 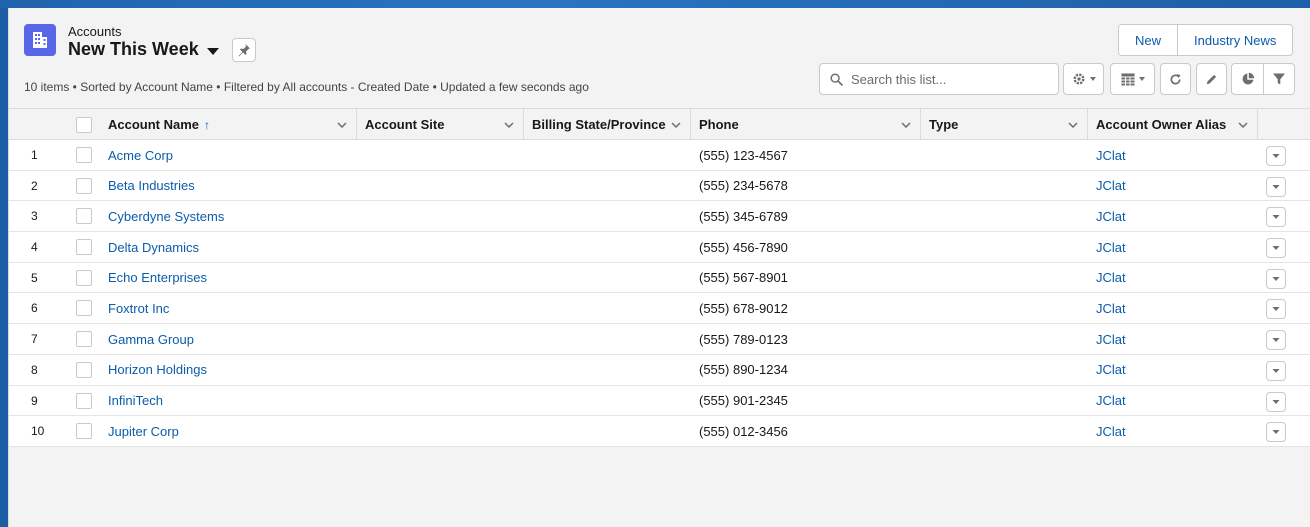 What do you see at coordinates (140, 155) in the screenshot?
I see `account-name-link: Acme Corp` at bounding box center [140, 155].